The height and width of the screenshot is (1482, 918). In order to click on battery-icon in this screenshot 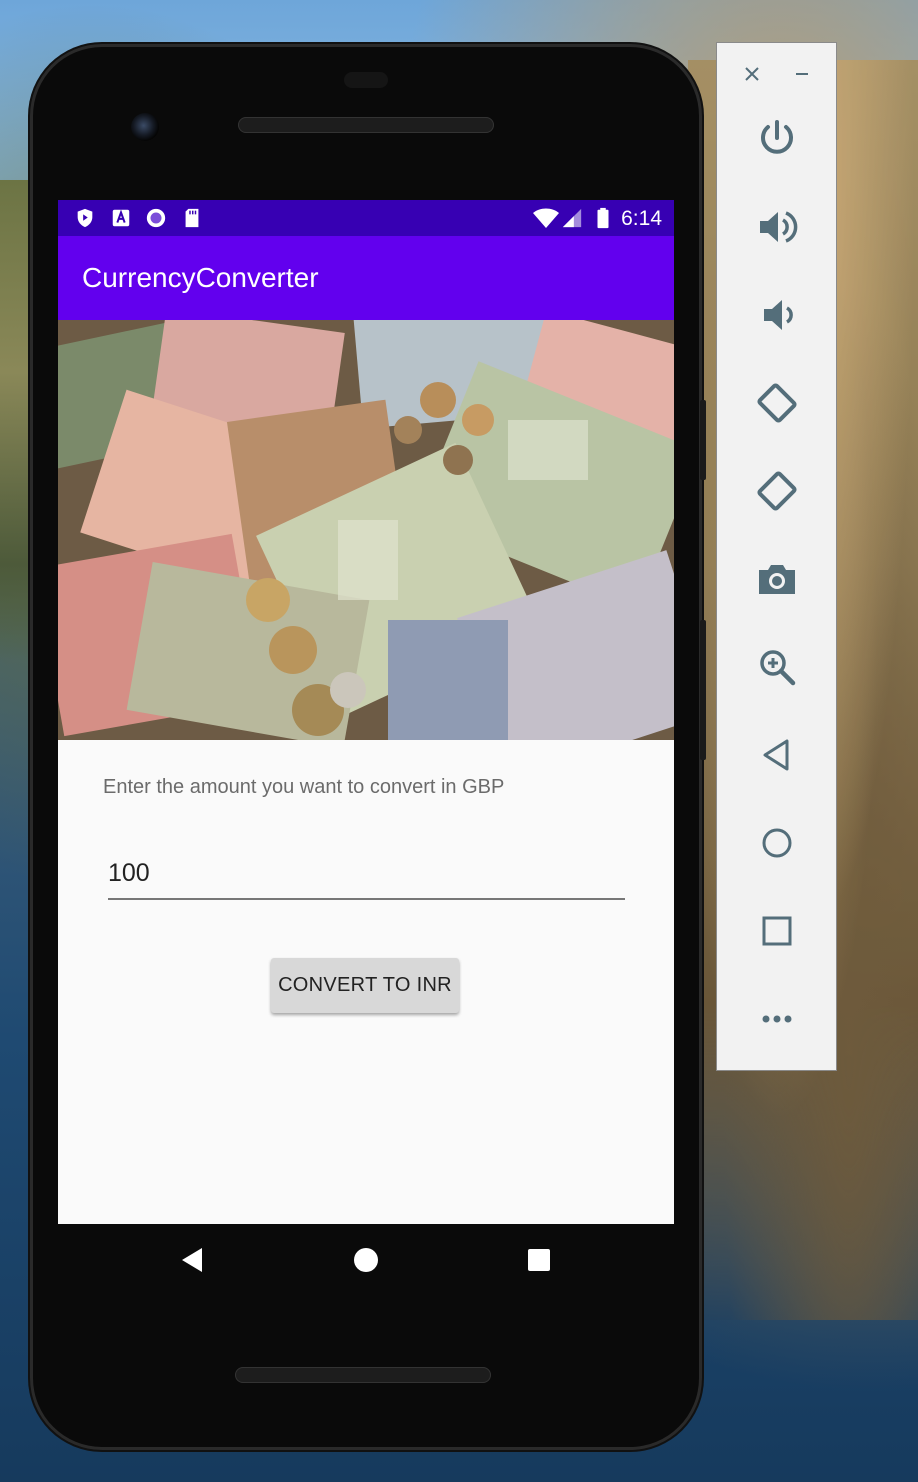, I will do `click(603, 218)`.